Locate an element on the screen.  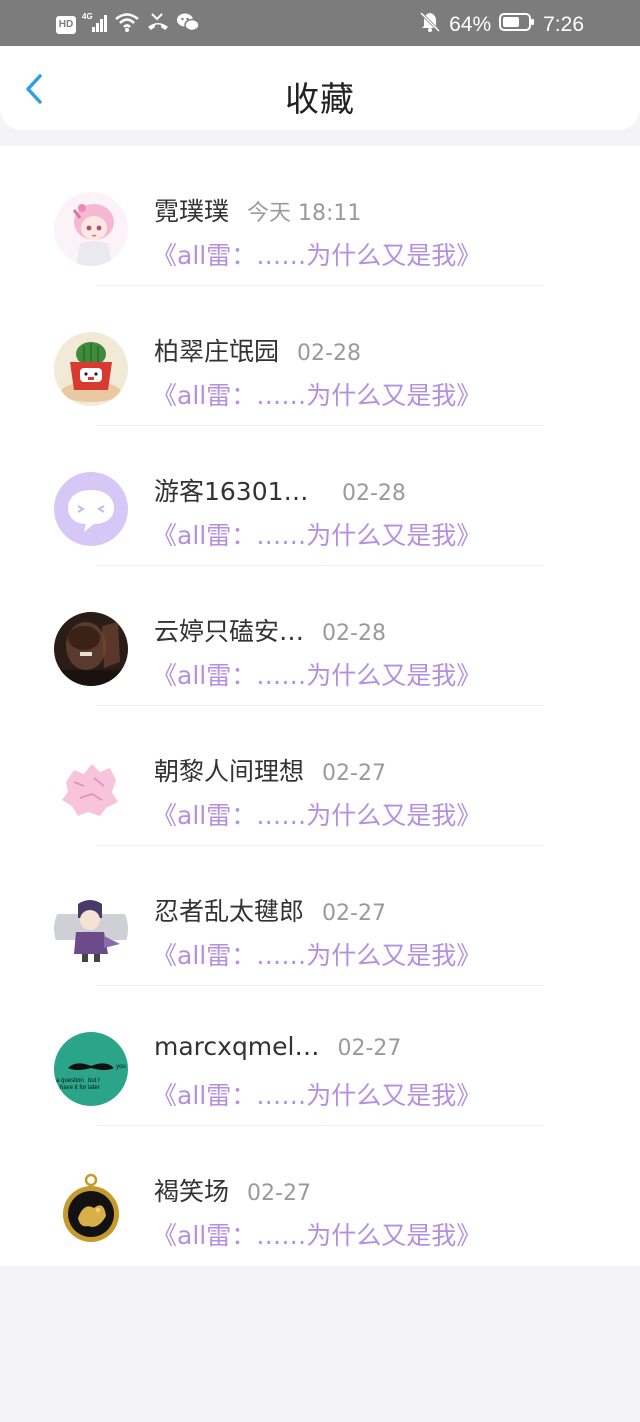
battery-icon is located at coordinates (517, 25).